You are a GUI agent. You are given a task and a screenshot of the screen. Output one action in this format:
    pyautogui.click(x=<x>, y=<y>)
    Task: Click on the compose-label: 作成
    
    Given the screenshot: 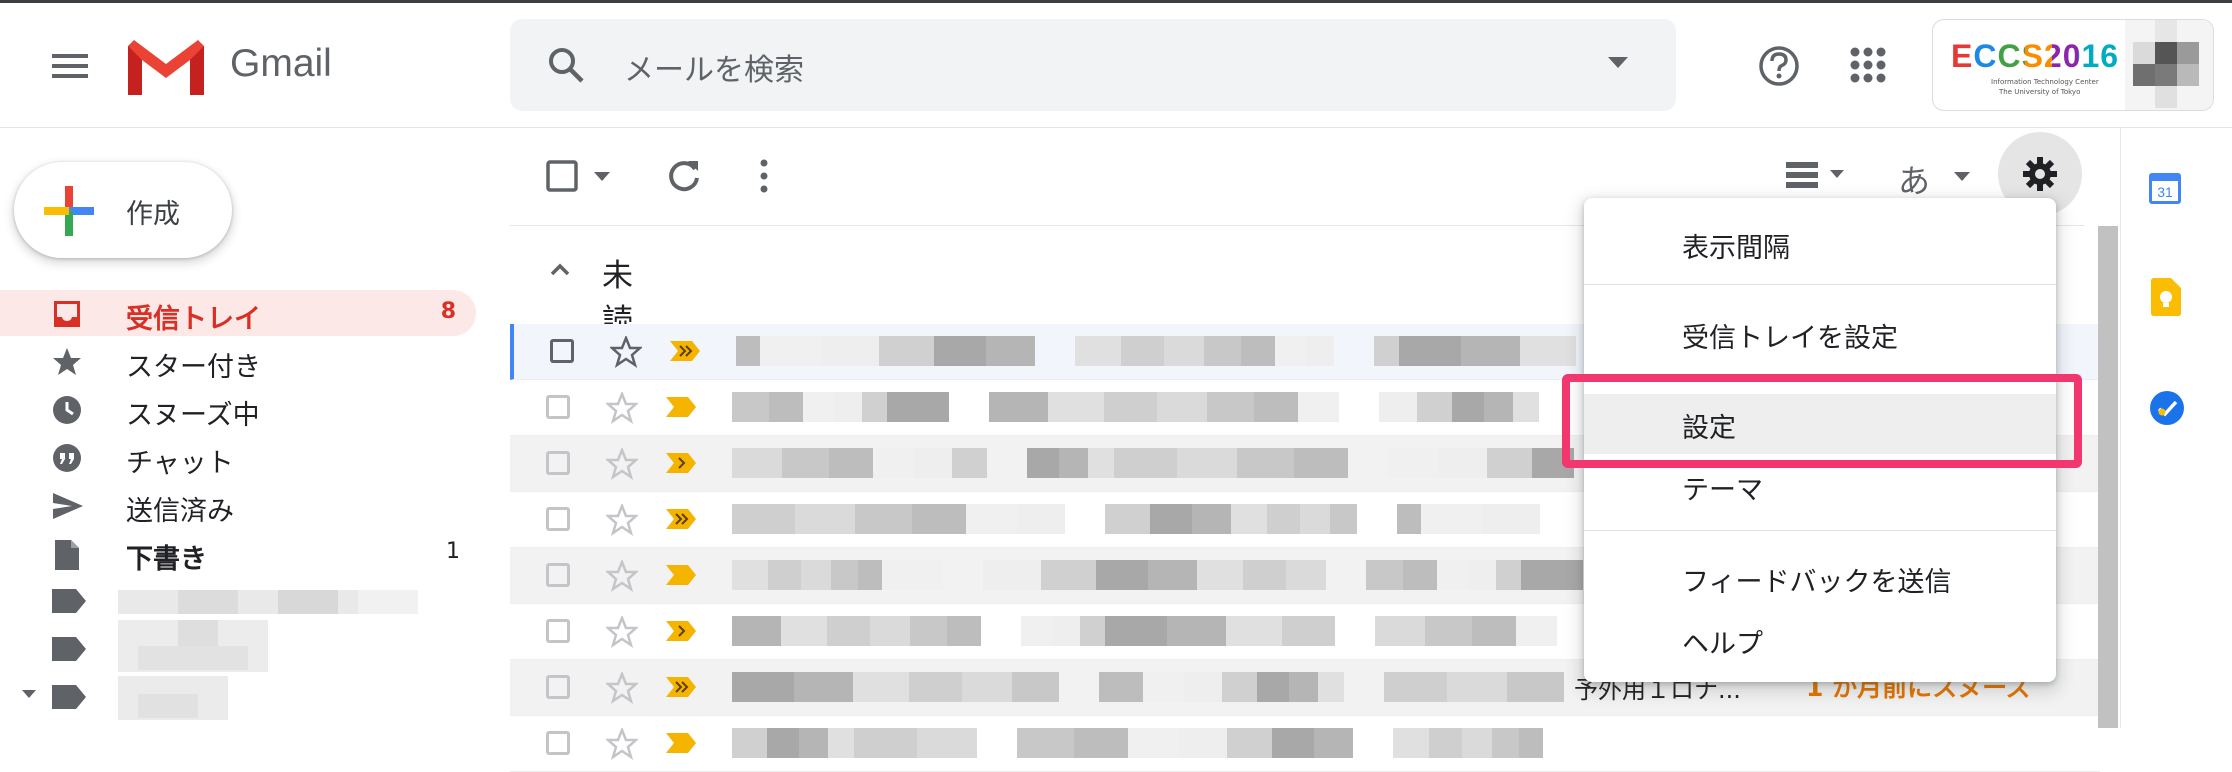 What is the action you would take?
    pyautogui.click(x=153, y=214)
    